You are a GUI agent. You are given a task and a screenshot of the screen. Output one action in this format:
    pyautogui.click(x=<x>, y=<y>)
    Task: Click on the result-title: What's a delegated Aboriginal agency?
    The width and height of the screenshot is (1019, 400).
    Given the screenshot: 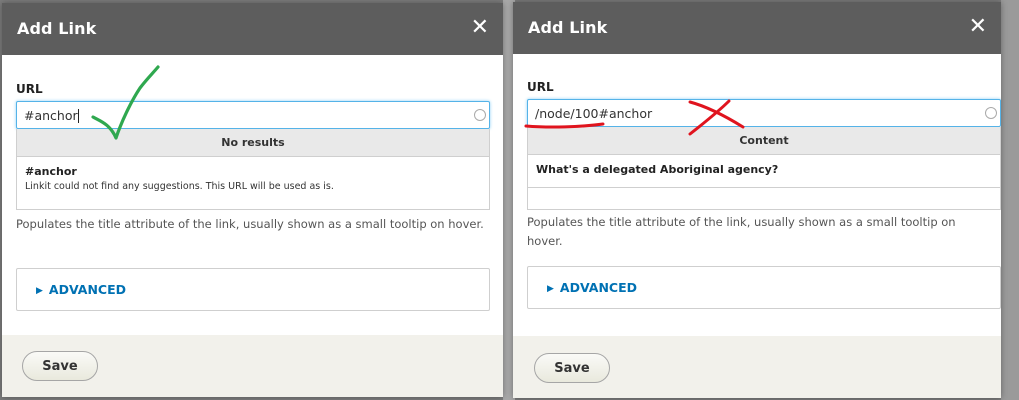 What is the action you would take?
    pyautogui.click(x=657, y=169)
    